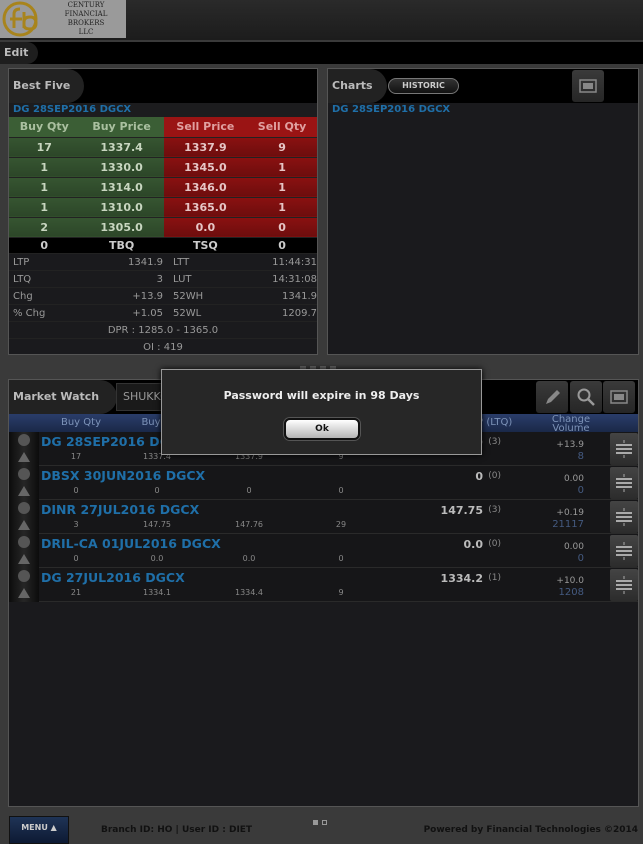 The width and height of the screenshot is (643, 844). I want to click on instrument-name: DG 27JUL2016 DGCX, so click(113, 577).